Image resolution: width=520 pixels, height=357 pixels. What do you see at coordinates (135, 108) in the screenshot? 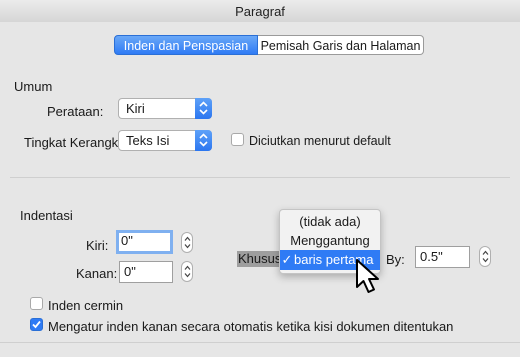
I see `alignment-value: Kiri` at bounding box center [135, 108].